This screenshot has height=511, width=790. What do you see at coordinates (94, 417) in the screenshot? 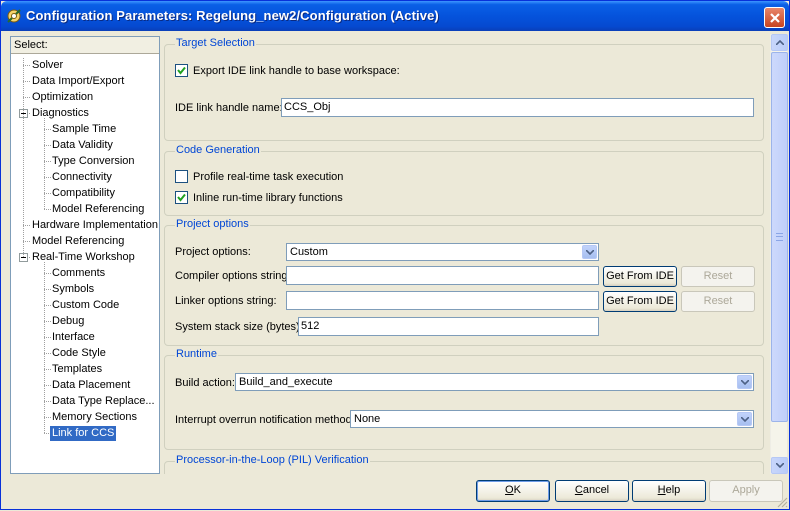
I see `tree-item: Memory Sections` at bounding box center [94, 417].